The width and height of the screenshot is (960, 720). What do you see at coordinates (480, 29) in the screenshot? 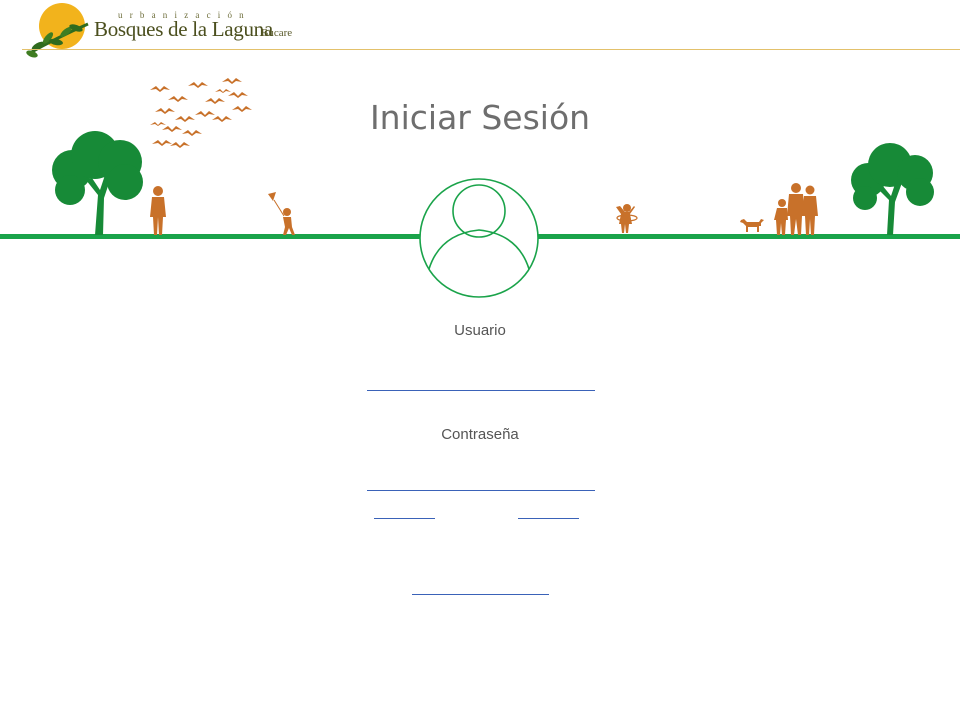
I see `header: urbanización Bosques de la Laguna Bucare` at bounding box center [480, 29].